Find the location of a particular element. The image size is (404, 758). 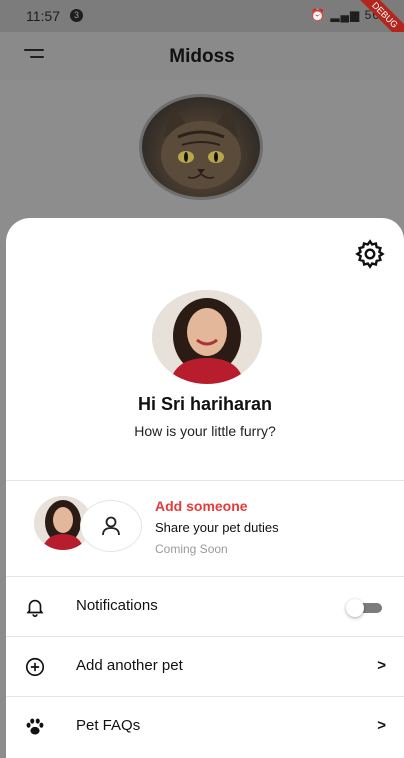

app-title: Midoss is located at coordinates (202, 56).